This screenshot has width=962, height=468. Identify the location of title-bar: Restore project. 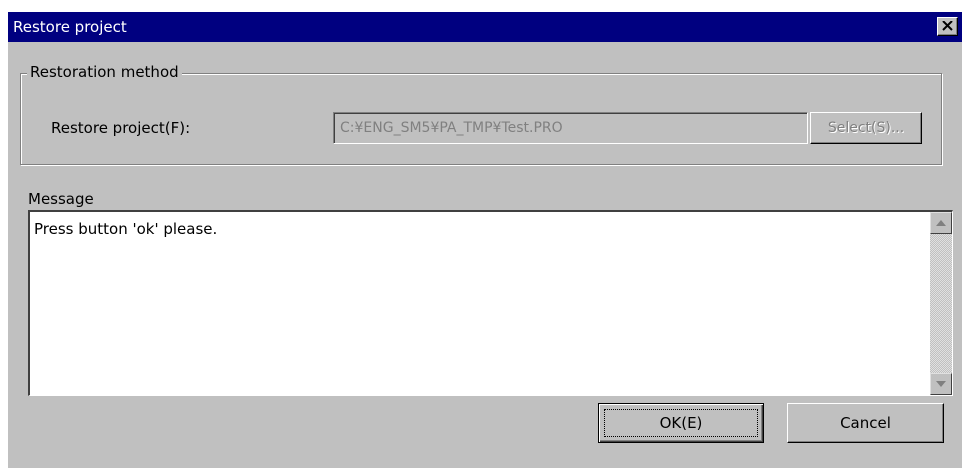
(485, 27).